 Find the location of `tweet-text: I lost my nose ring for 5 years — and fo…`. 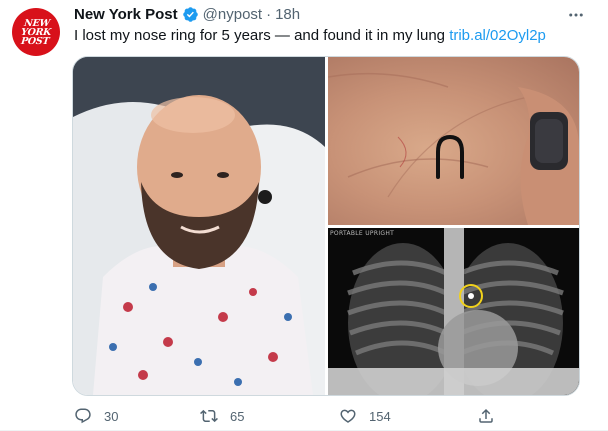

tweet-text: I lost my nose ring for 5 years — and fo… is located at coordinates (310, 36).